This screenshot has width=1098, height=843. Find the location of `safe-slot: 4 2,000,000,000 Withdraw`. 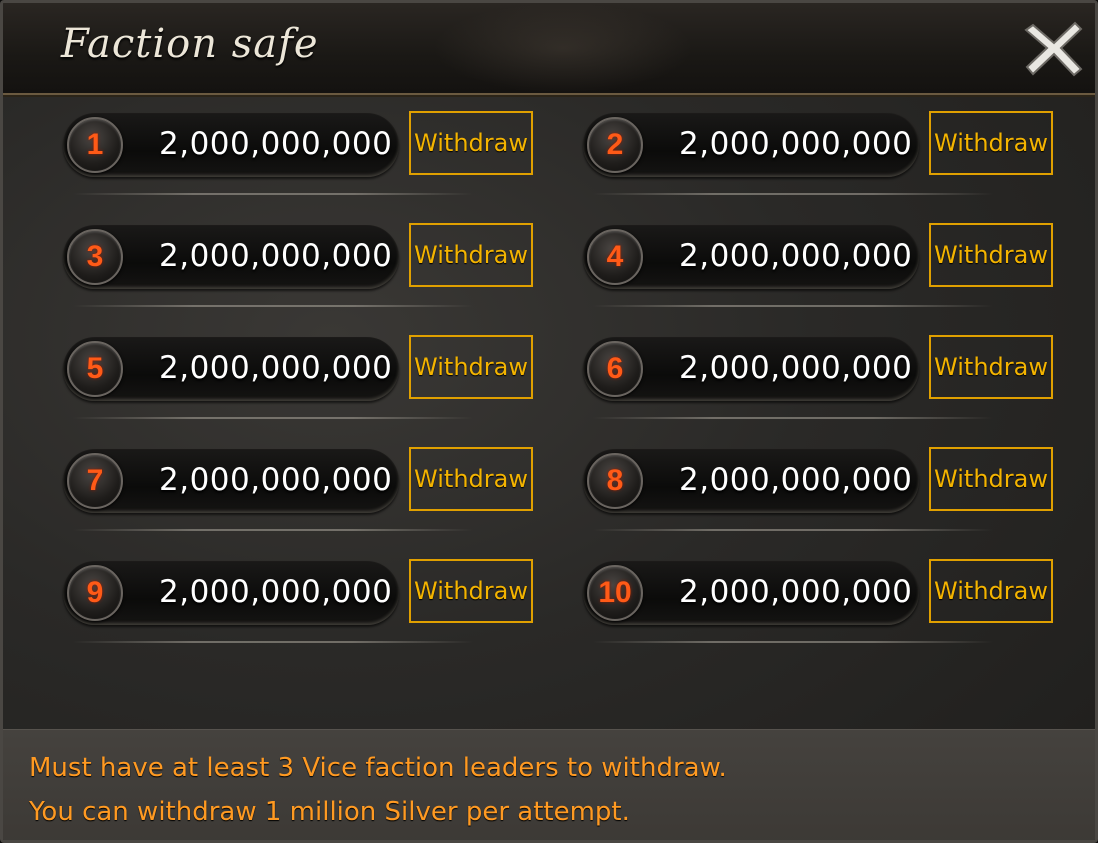

safe-slot: 4 2,000,000,000 Withdraw is located at coordinates (823, 263).